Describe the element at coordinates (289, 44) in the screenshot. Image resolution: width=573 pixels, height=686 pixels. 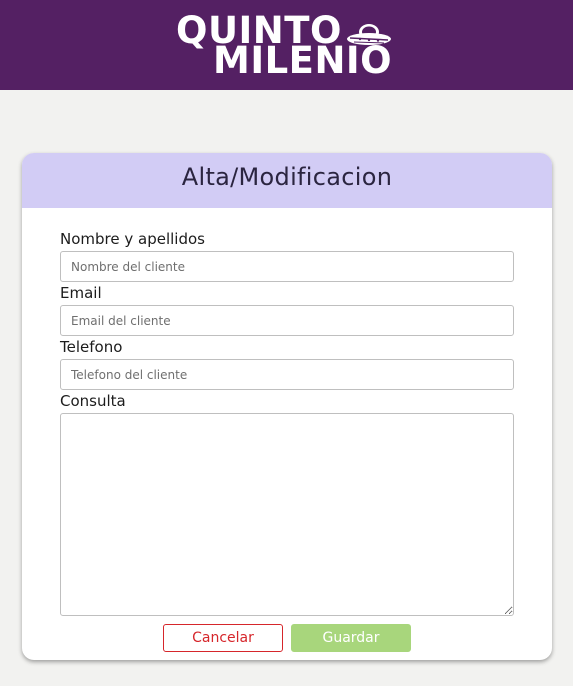
I see `brand-logo: QUINTO MILENIO` at that location.